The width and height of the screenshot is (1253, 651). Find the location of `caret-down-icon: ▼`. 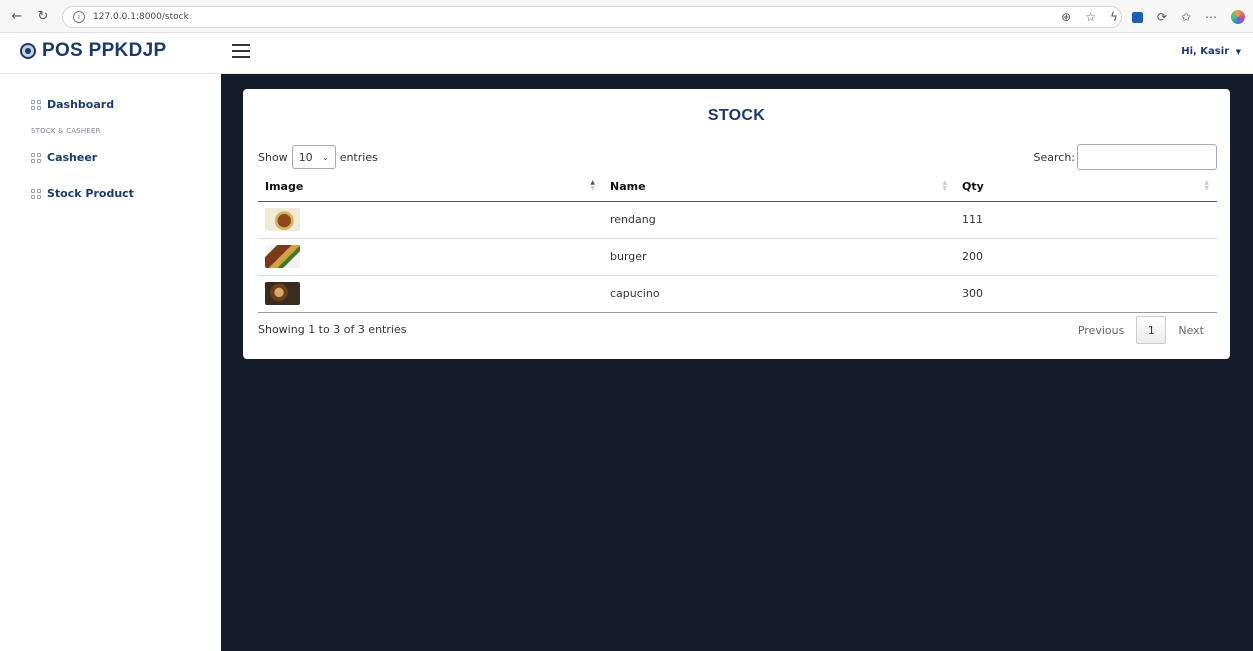

caret-down-icon: ▼ is located at coordinates (1238, 52).